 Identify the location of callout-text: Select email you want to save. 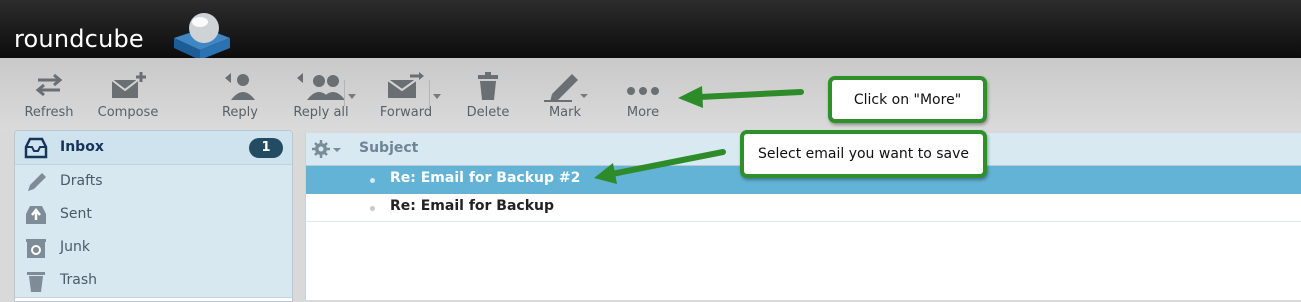
(863, 154).